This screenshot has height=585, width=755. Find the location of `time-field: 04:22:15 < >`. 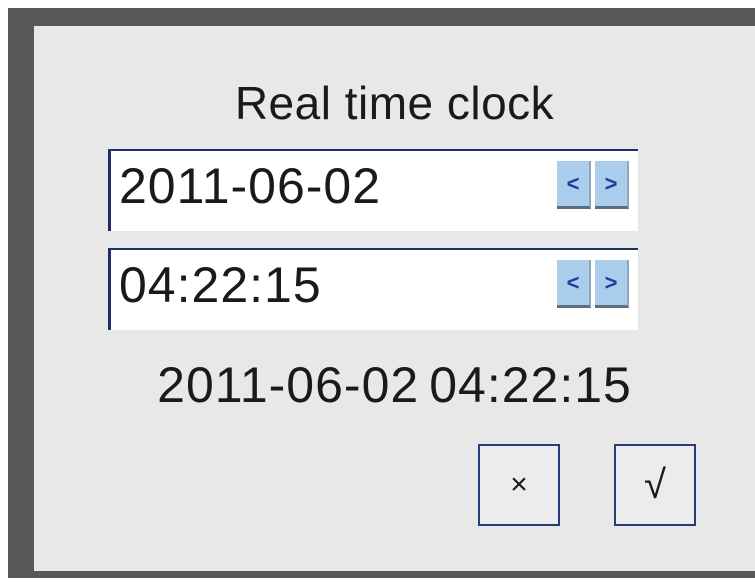

time-field: 04:22:15 < > is located at coordinates (373, 289).